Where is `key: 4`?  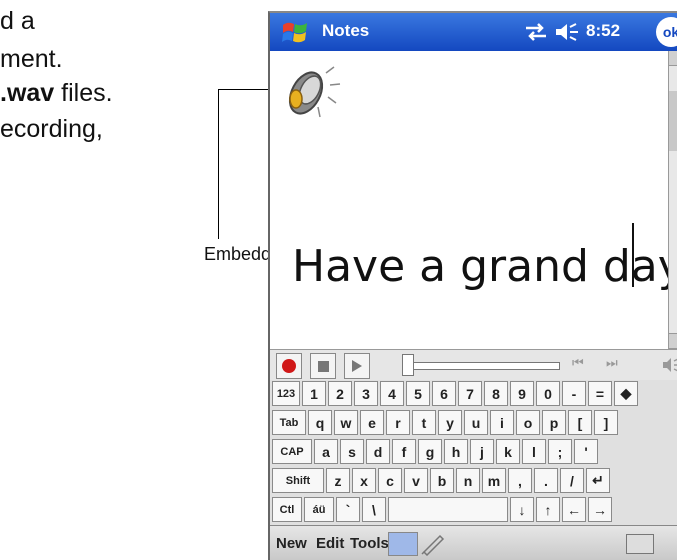
key: 4 is located at coordinates (392, 393).